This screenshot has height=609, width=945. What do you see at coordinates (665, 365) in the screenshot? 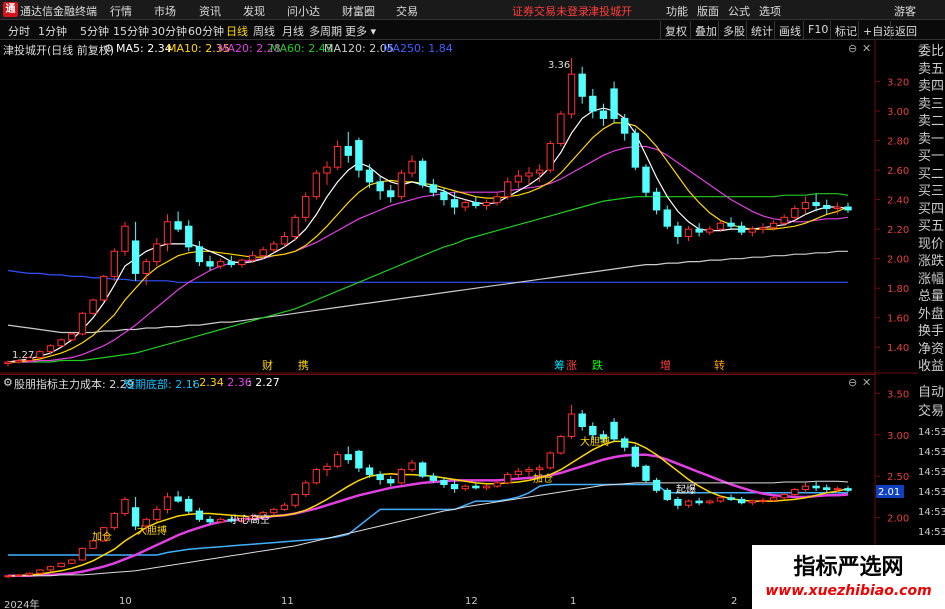
I see `event-mark-increase: 增` at bounding box center [665, 365].